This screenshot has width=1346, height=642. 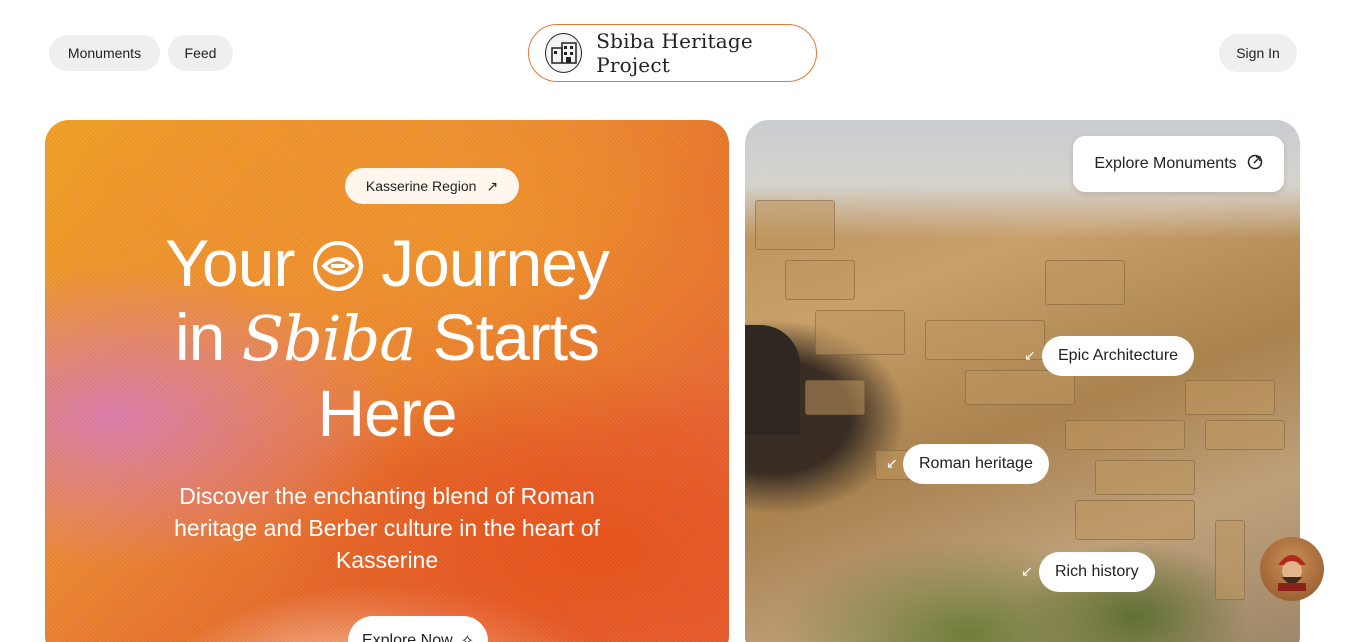 What do you see at coordinates (338, 261) in the screenshot?
I see `eye-icon` at bounding box center [338, 261].